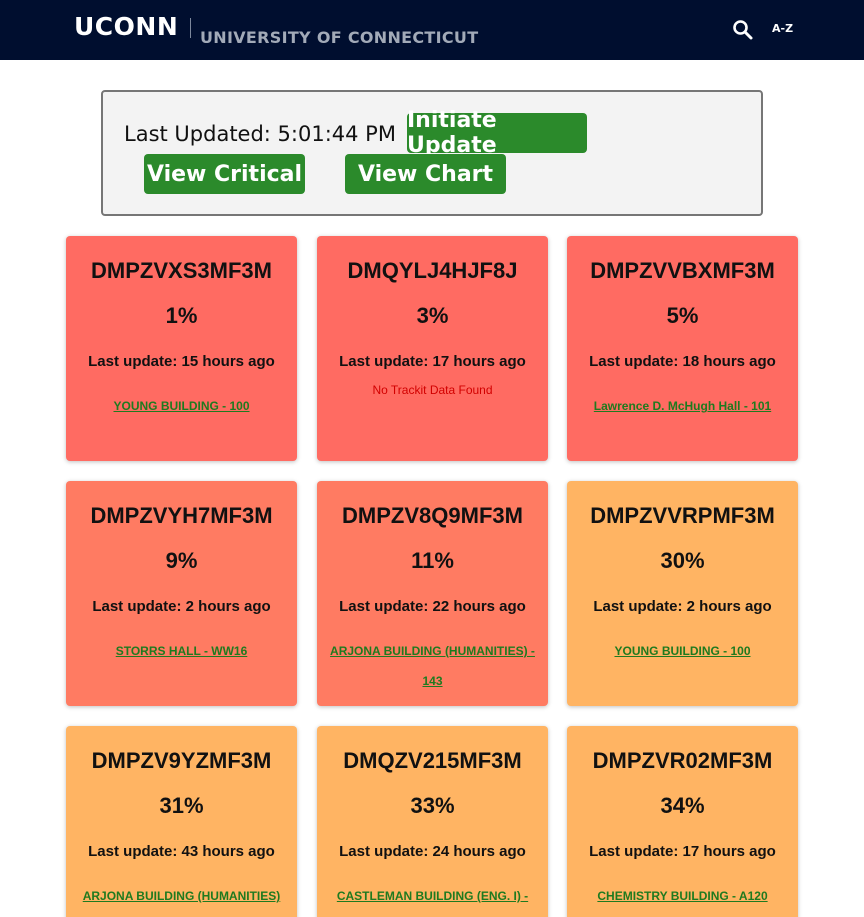 The height and width of the screenshot is (917, 864). Describe the element at coordinates (432, 805) in the screenshot. I see `toner-percent: 33%` at that location.